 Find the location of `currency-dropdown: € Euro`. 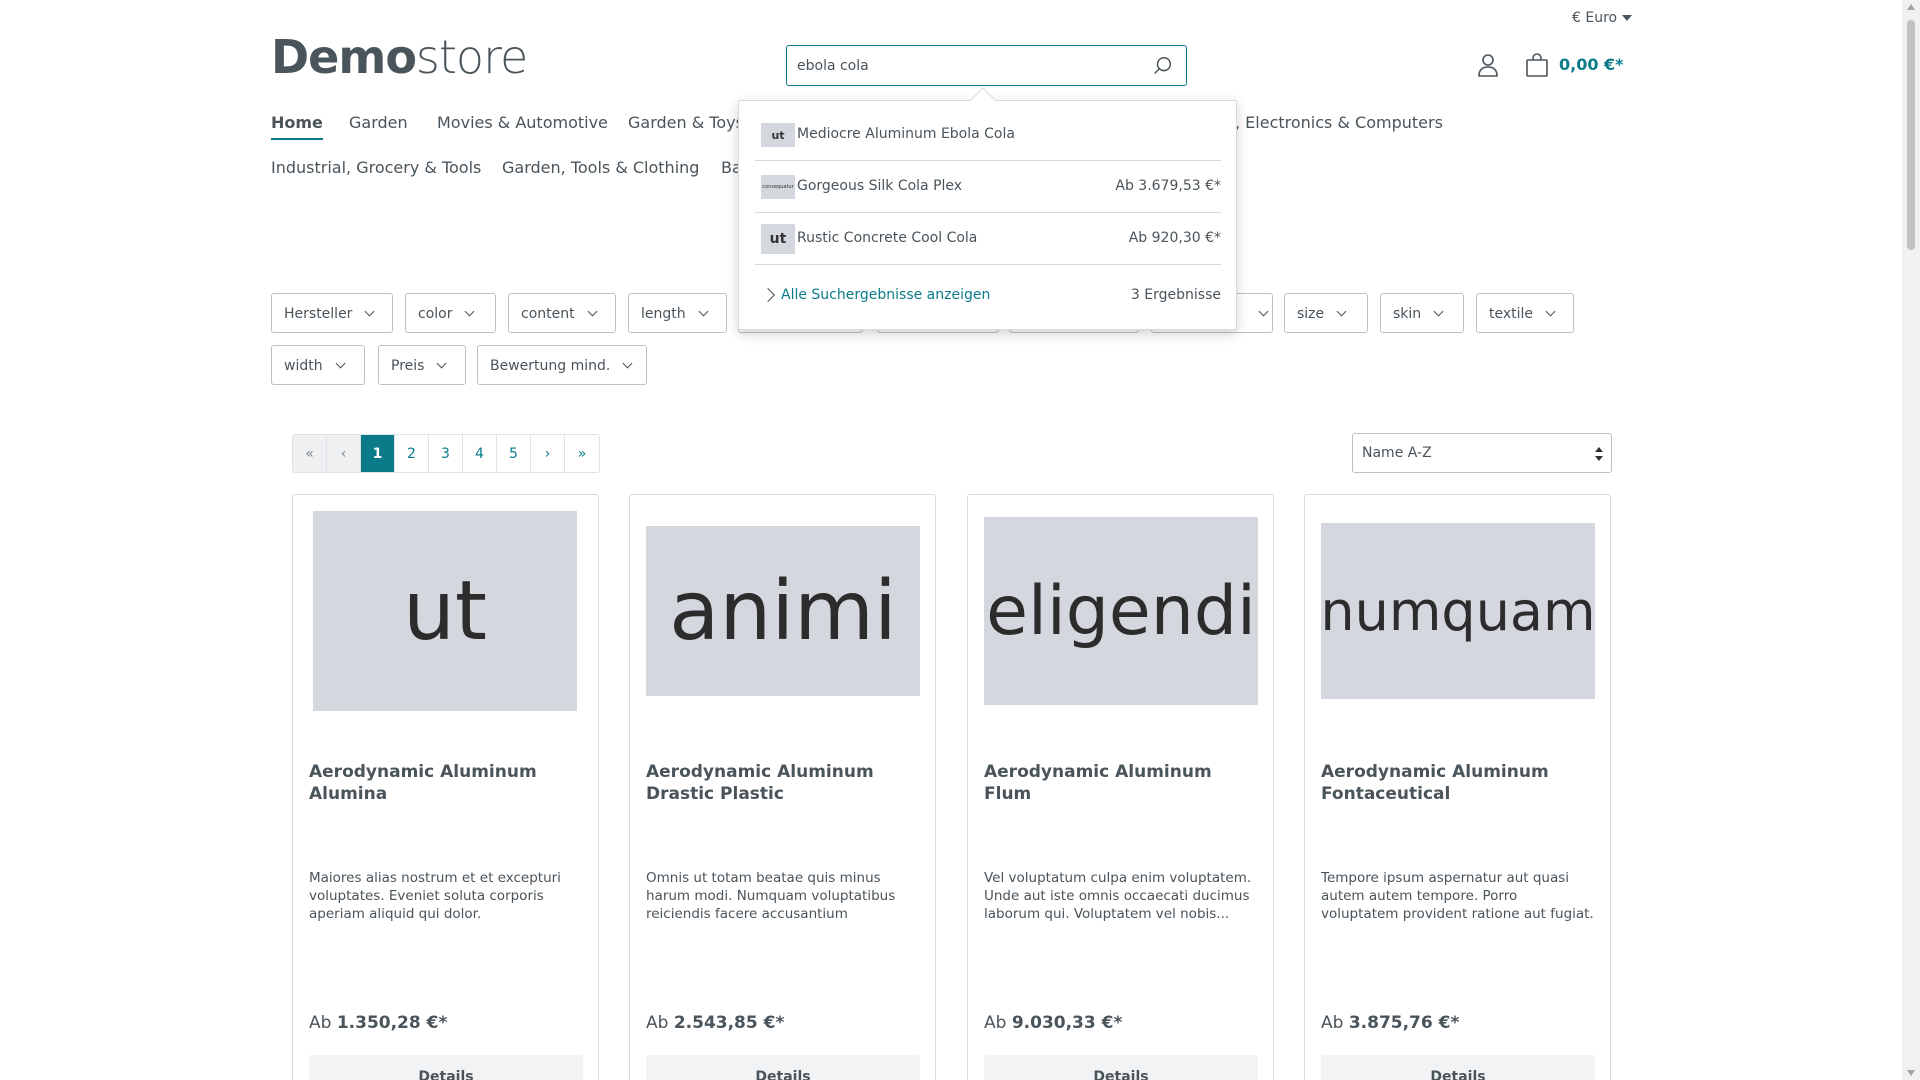

currency-dropdown: € Euro is located at coordinates (1602, 18).